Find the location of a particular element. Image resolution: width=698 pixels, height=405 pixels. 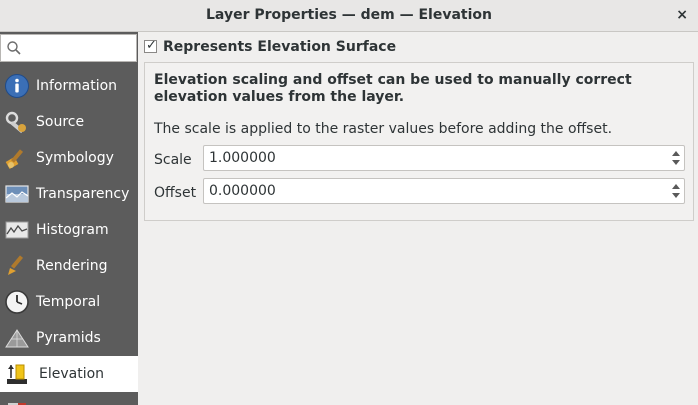

clock-icon is located at coordinates (17, 302).